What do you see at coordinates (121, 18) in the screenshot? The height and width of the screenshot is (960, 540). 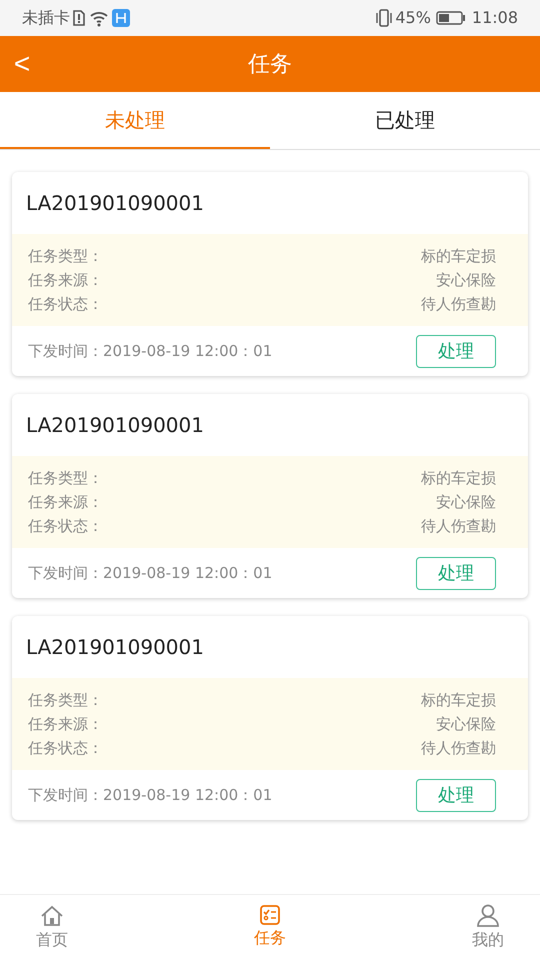 I see `app-icon` at bounding box center [121, 18].